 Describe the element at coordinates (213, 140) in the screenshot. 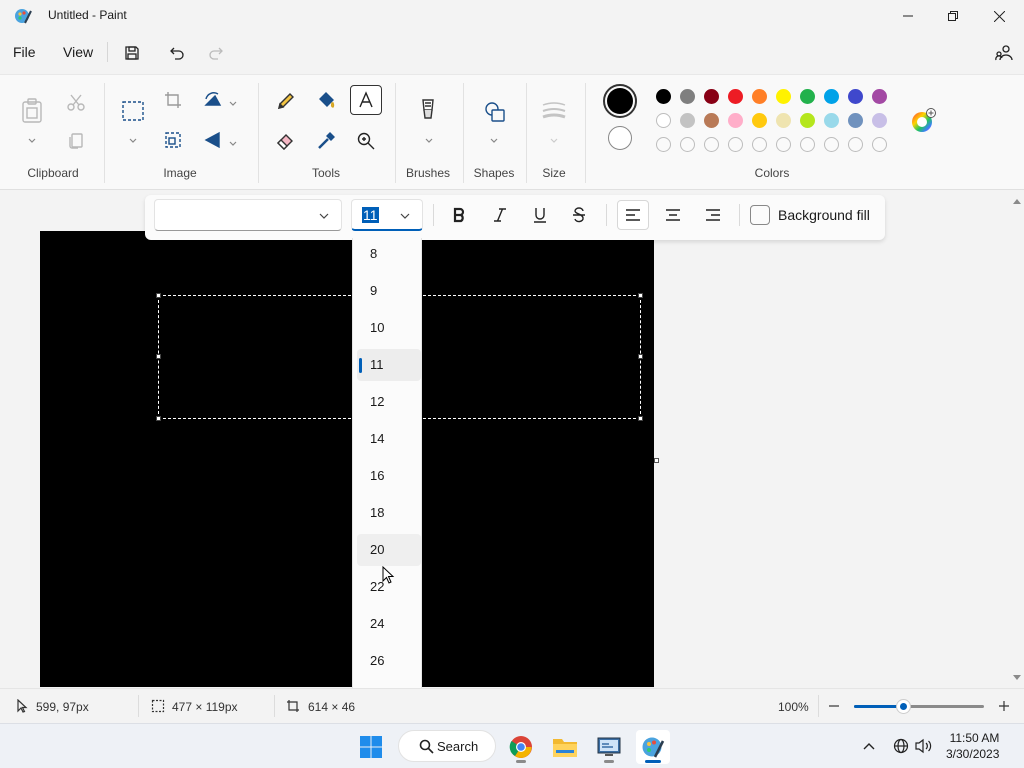

I see `flip-icon` at that location.